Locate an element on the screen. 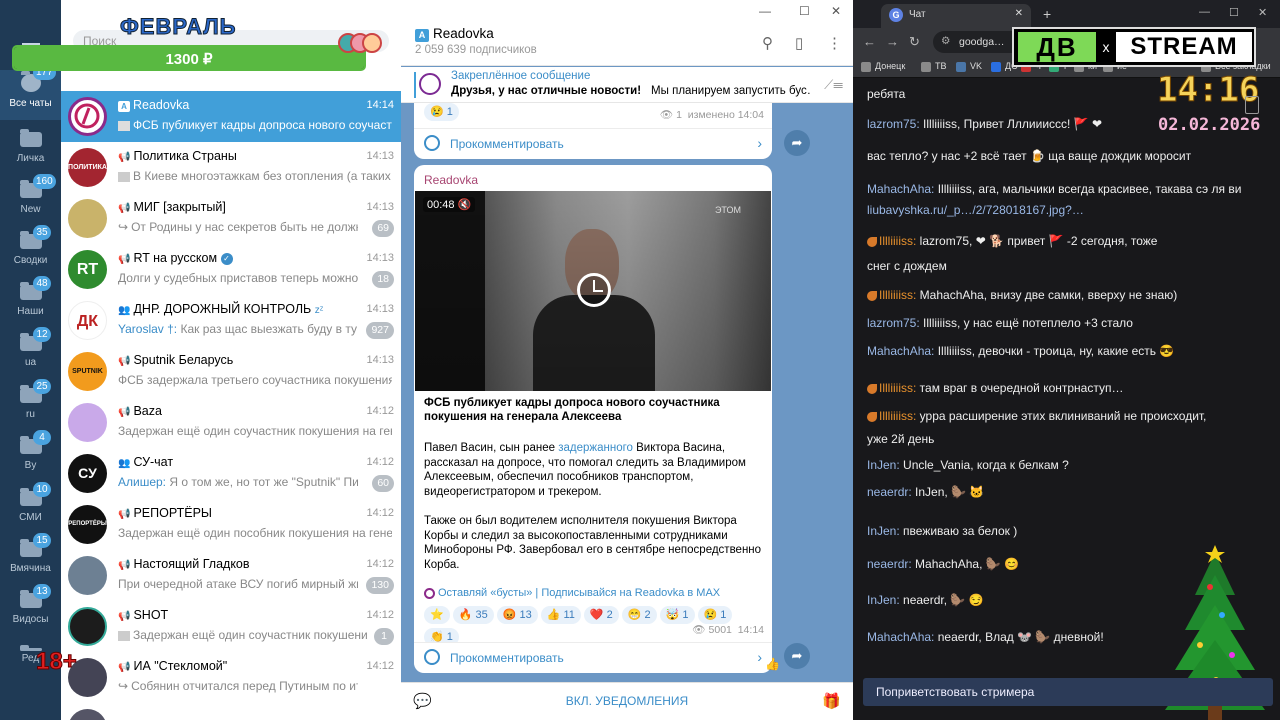 The height and width of the screenshot is (720, 1280). chat-item-partial is located at coordinates (231, 711).